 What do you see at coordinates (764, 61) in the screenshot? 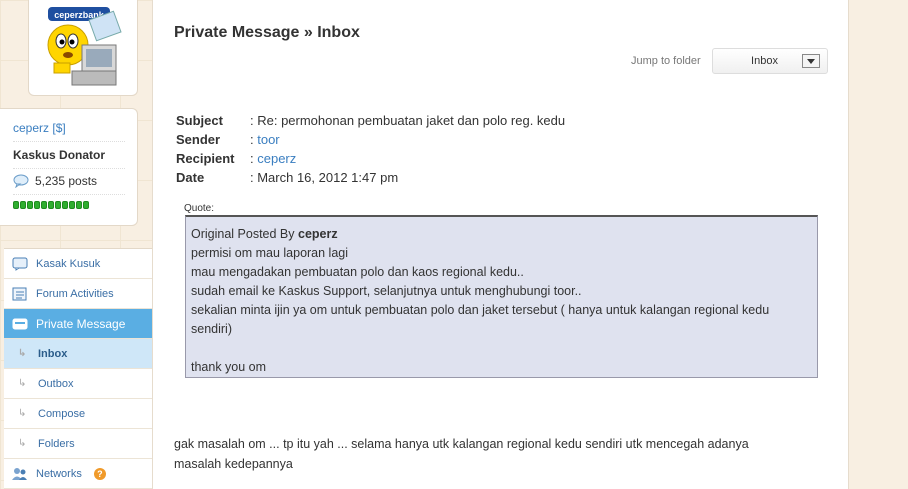
I see `folder-select-value: Inbox` at bounding box center [764, 61].